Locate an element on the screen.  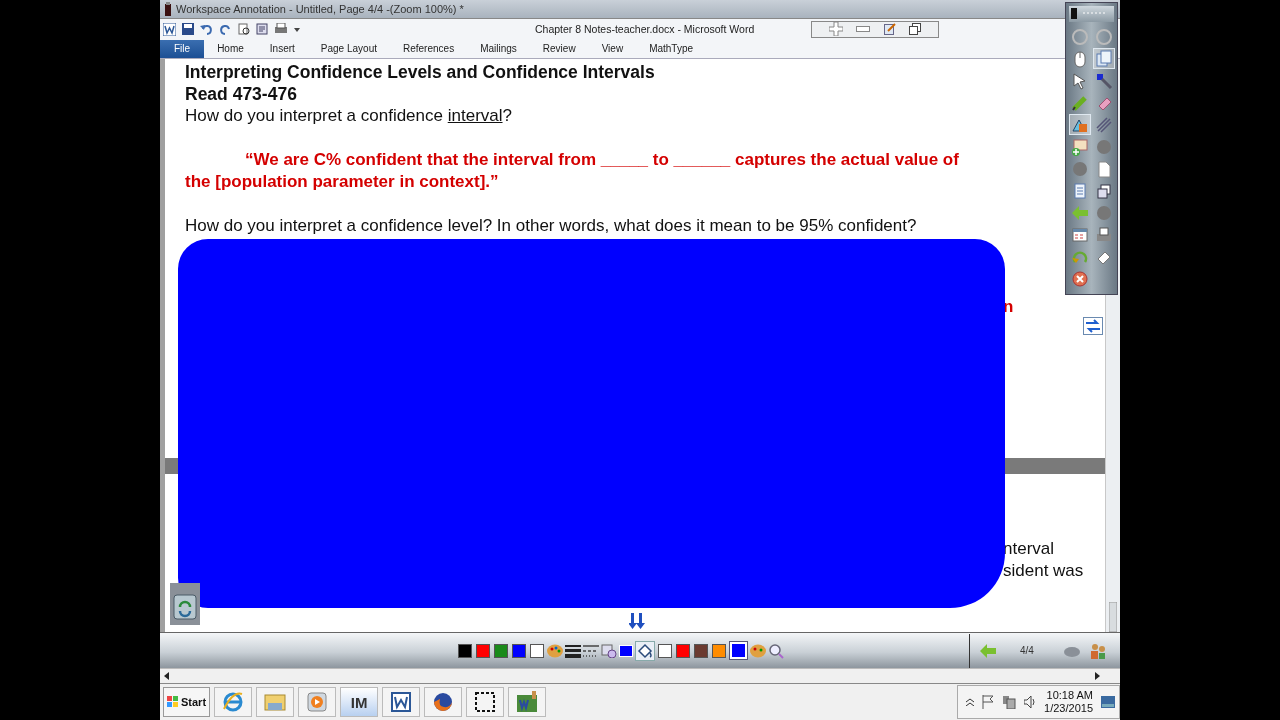
browser-icon is located at coordinates (233, 702).